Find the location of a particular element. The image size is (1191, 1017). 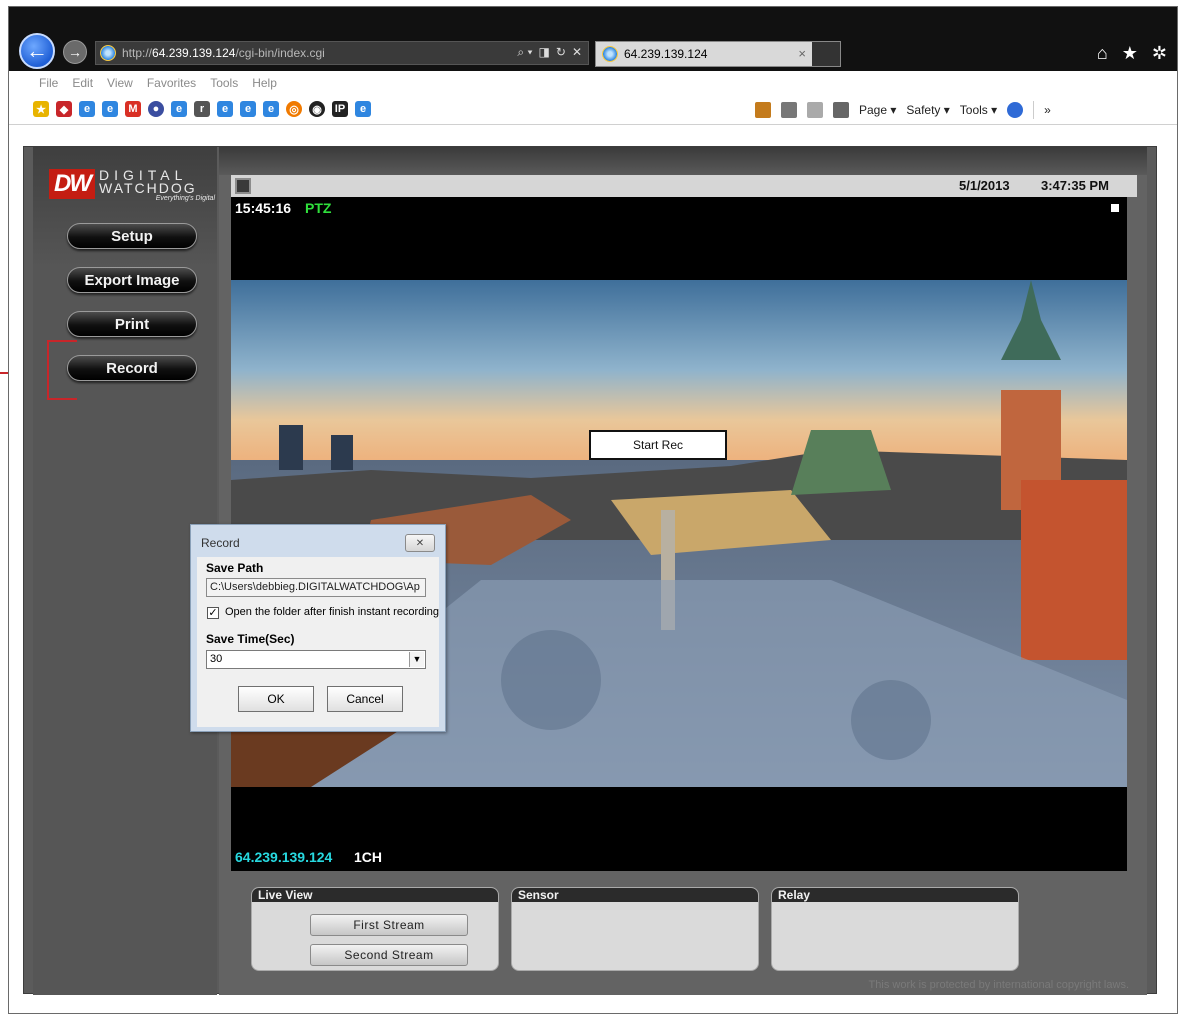

close-icon: ✕ is located at coordinates (420, 543).